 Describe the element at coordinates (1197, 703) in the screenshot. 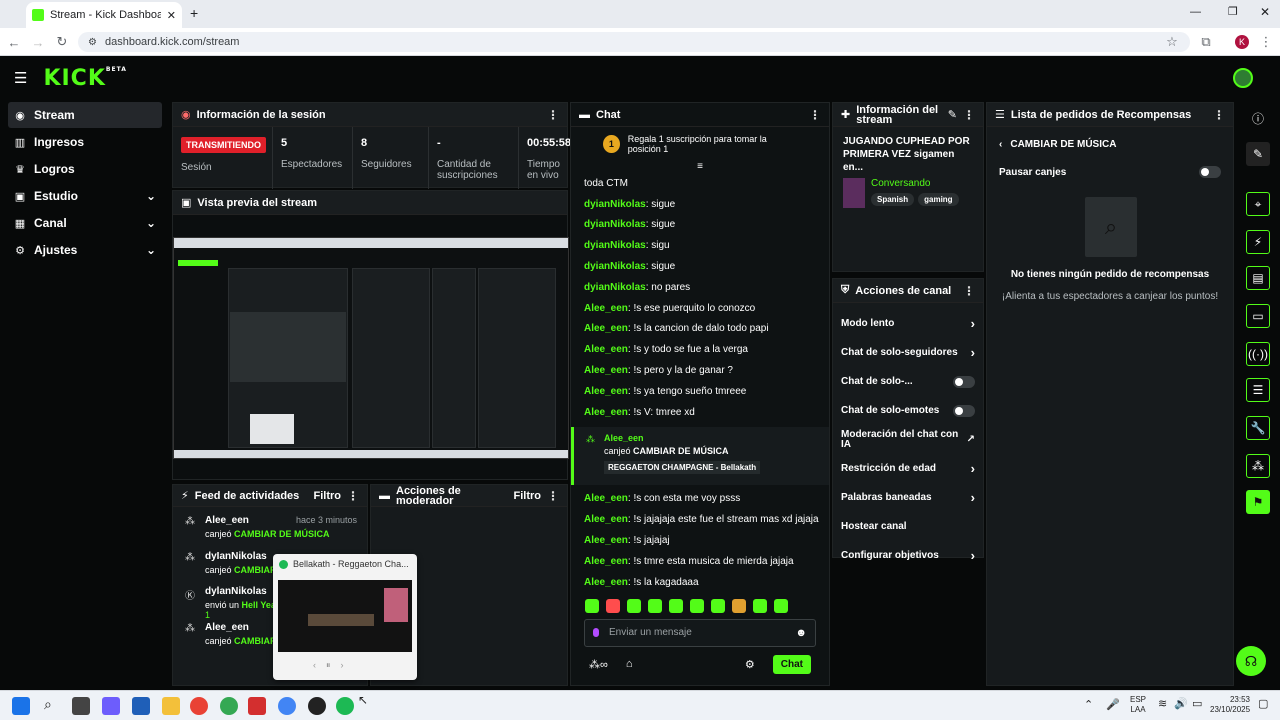

I see `battery-icon: ▭` at that location.